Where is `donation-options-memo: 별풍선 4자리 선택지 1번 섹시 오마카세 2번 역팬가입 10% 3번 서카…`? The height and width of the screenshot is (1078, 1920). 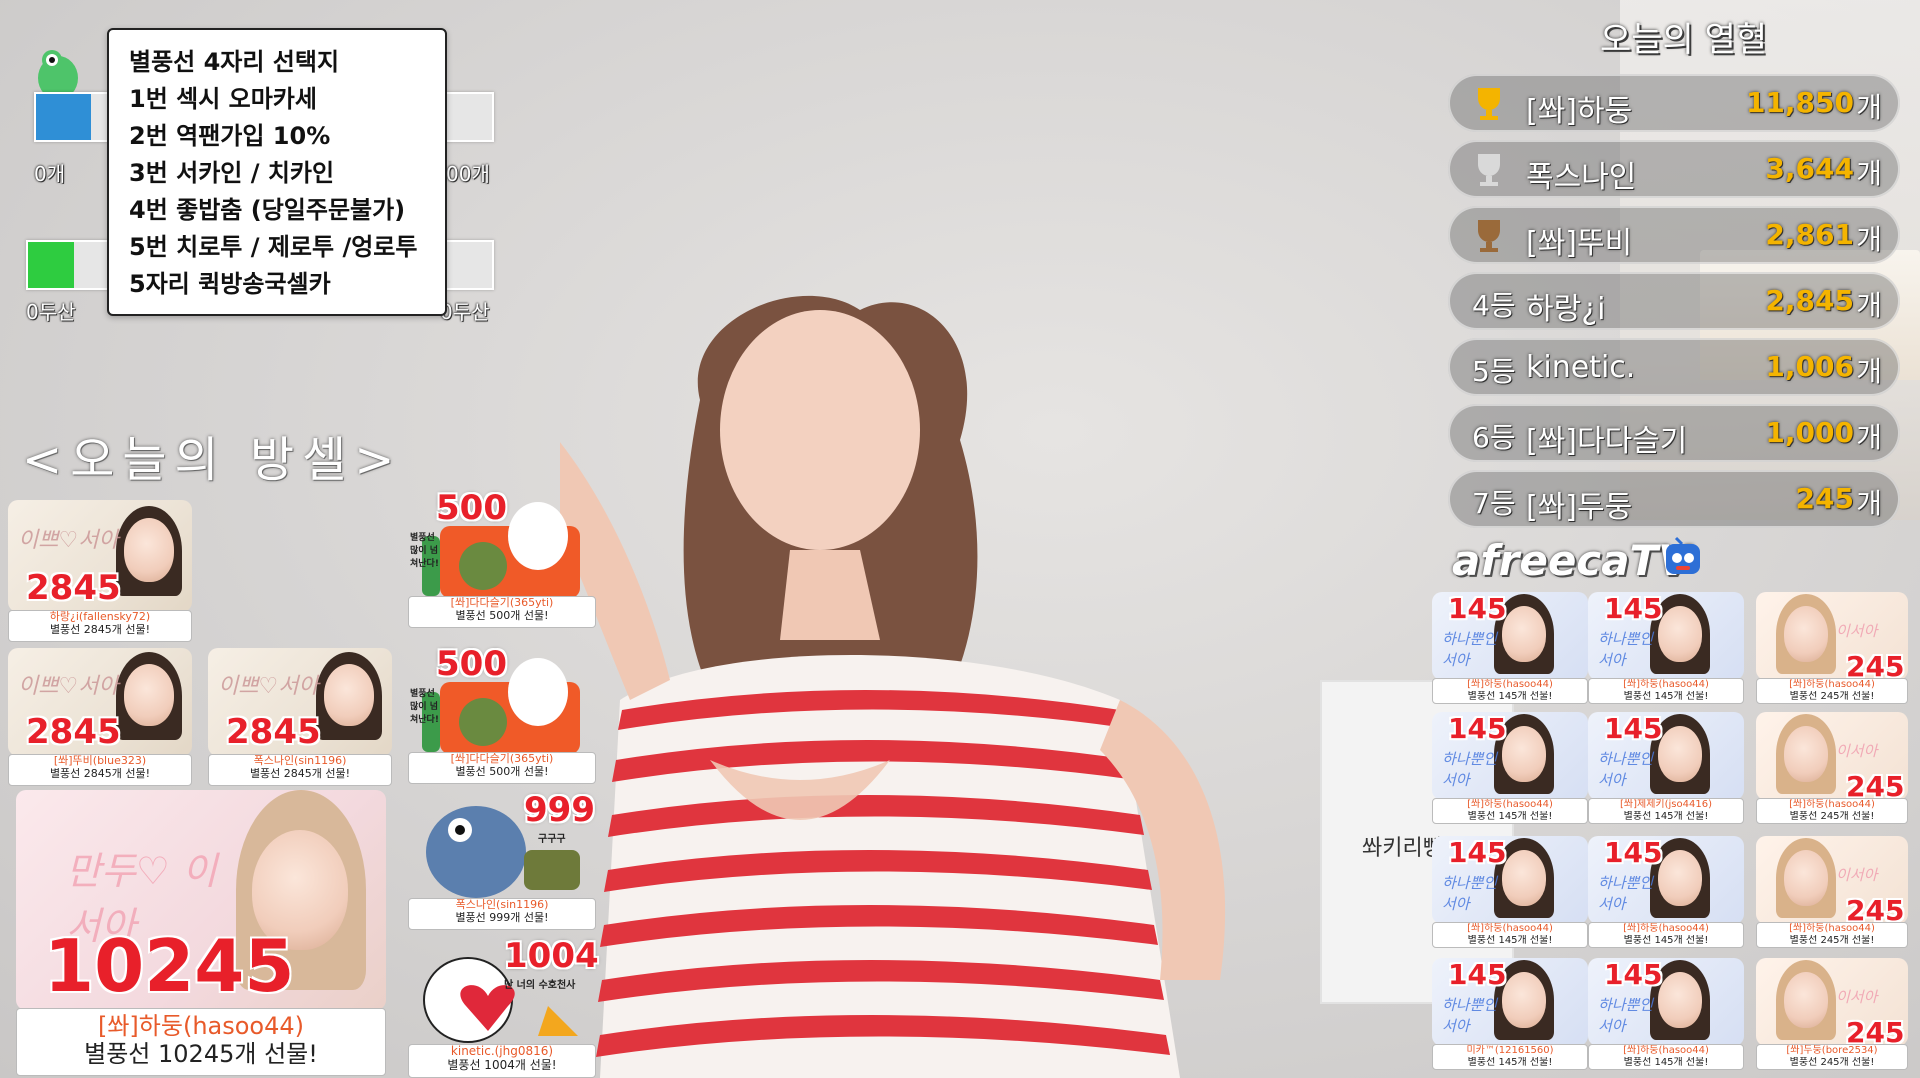
donation-options-memo: 별풍선 4자리 선택지 1번 섹시 오마카세 2번 역팬가입 10% 3번 서카… is located at coordinates (277, 172).